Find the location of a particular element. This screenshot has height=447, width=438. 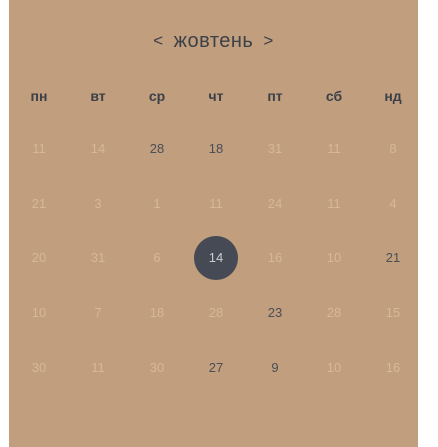

day-cell: 9 is located at coordinates (275, 368).